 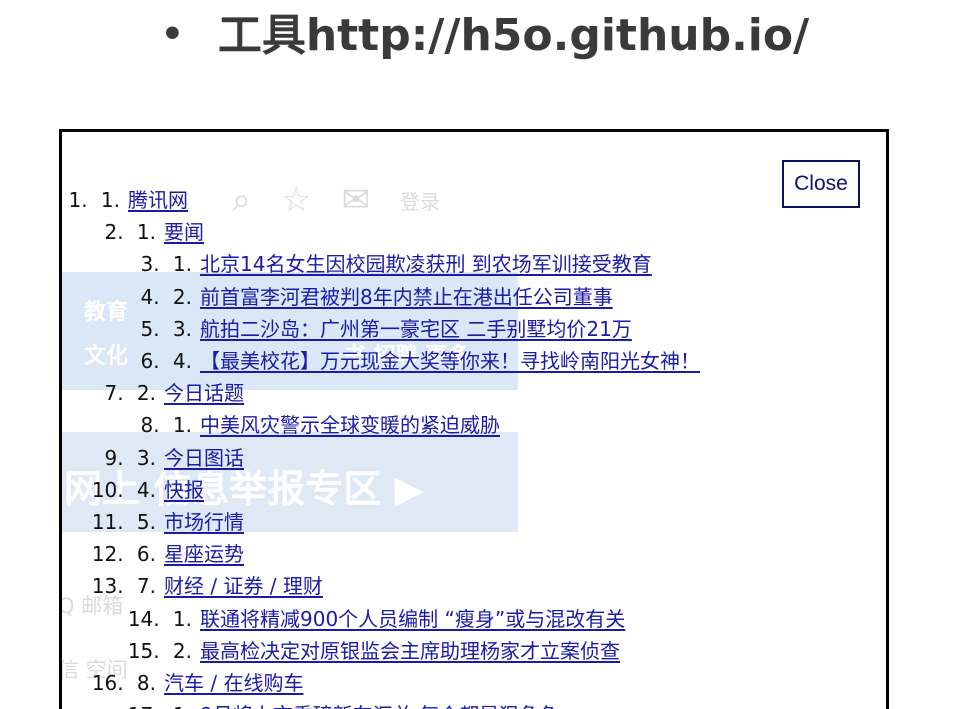 What do you see at coordinates (204, 393) in the screenshot?
I see `outline-link: 今日话题` at bounding box center [204, 393].